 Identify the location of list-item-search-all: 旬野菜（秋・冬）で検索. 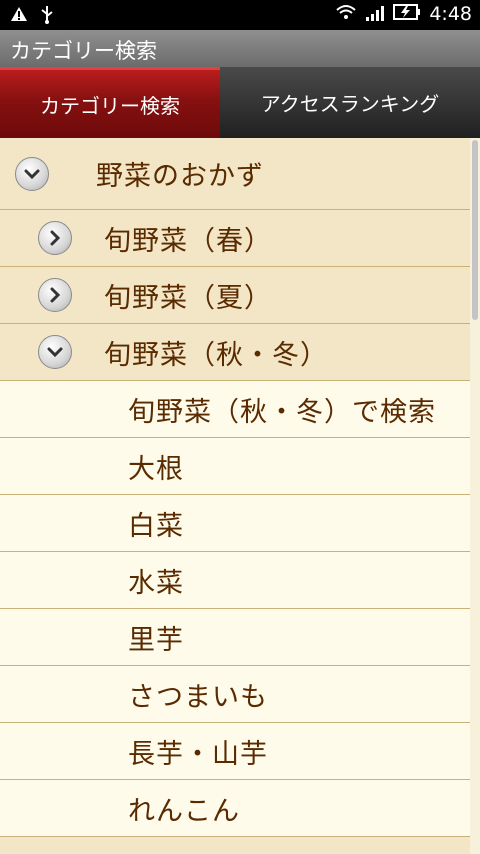
(235, 409).